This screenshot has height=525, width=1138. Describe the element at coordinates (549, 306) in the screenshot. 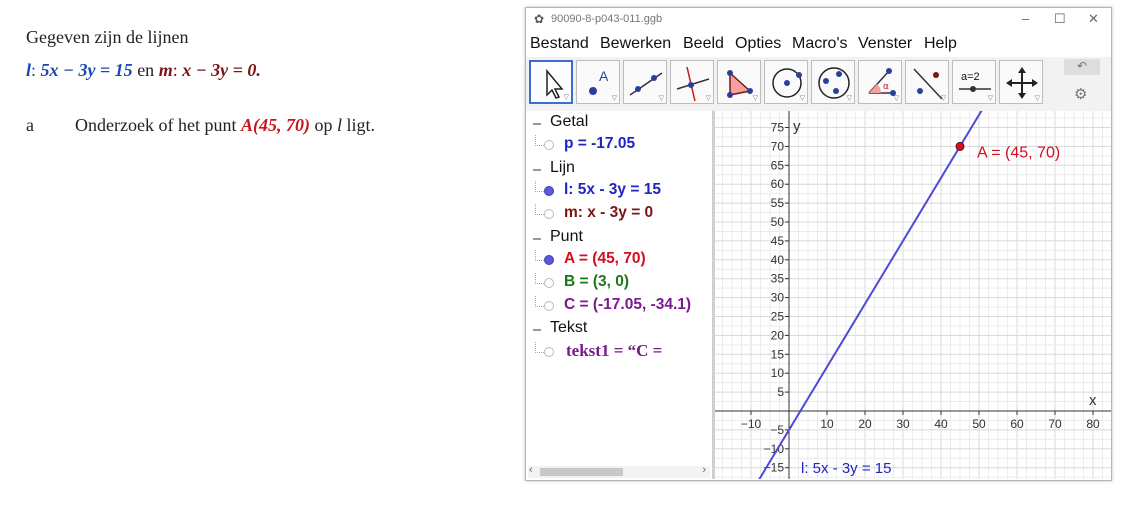

I see `visibility-toggle-C` at that location.